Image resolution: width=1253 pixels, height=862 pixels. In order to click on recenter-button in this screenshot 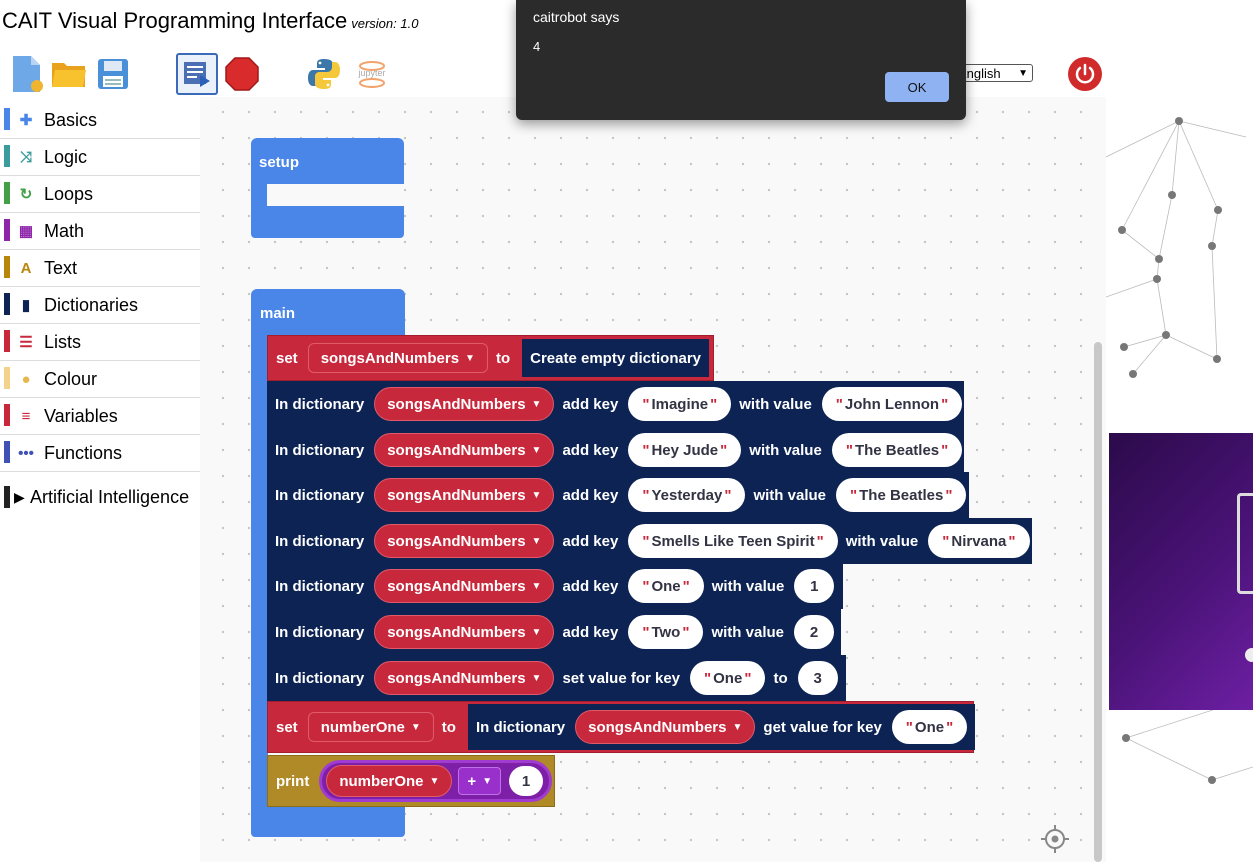, I will do `click(1055, 839)`.